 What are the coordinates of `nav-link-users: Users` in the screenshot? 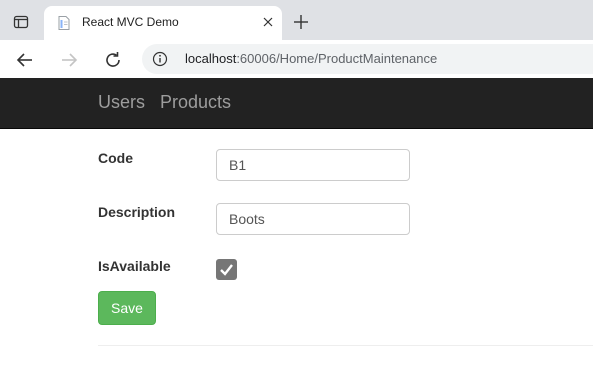 It's located at (121, 102).